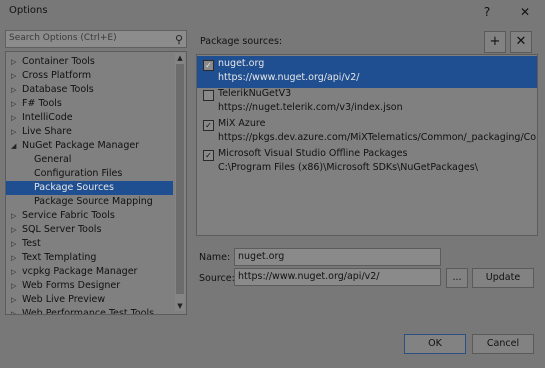 The width and height of the screenshot is (545, 368). Describe the element at coordinates (217, 278) in the screenshot. I see `source-label: Source:` at that location.